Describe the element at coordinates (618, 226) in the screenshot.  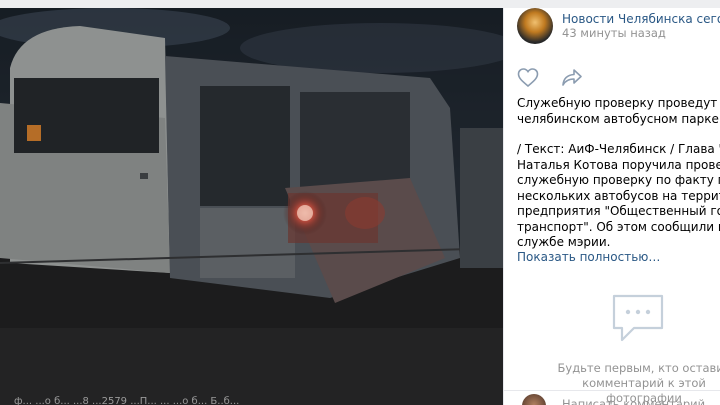
I see `post-text-line: транспорт". Об этом сообщили в пресс` at that location.